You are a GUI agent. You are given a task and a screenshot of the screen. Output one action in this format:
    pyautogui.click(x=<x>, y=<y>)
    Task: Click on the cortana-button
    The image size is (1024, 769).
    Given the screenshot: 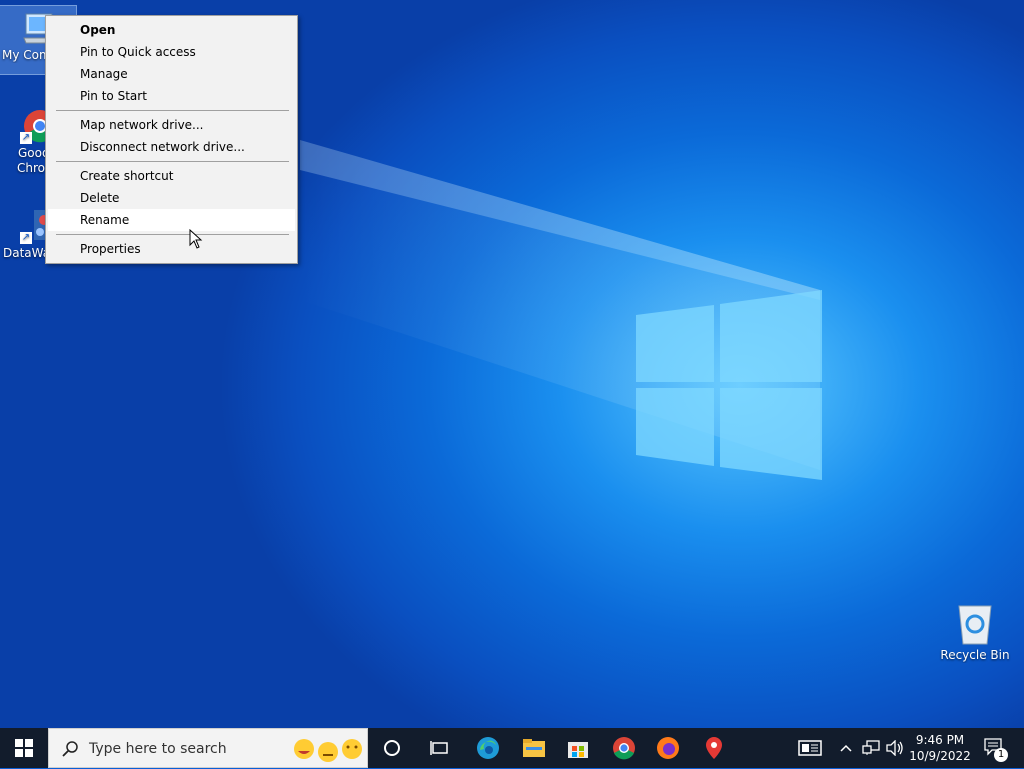 What is the action you would take?
    pyautogui.click(x=392, y=748)
    